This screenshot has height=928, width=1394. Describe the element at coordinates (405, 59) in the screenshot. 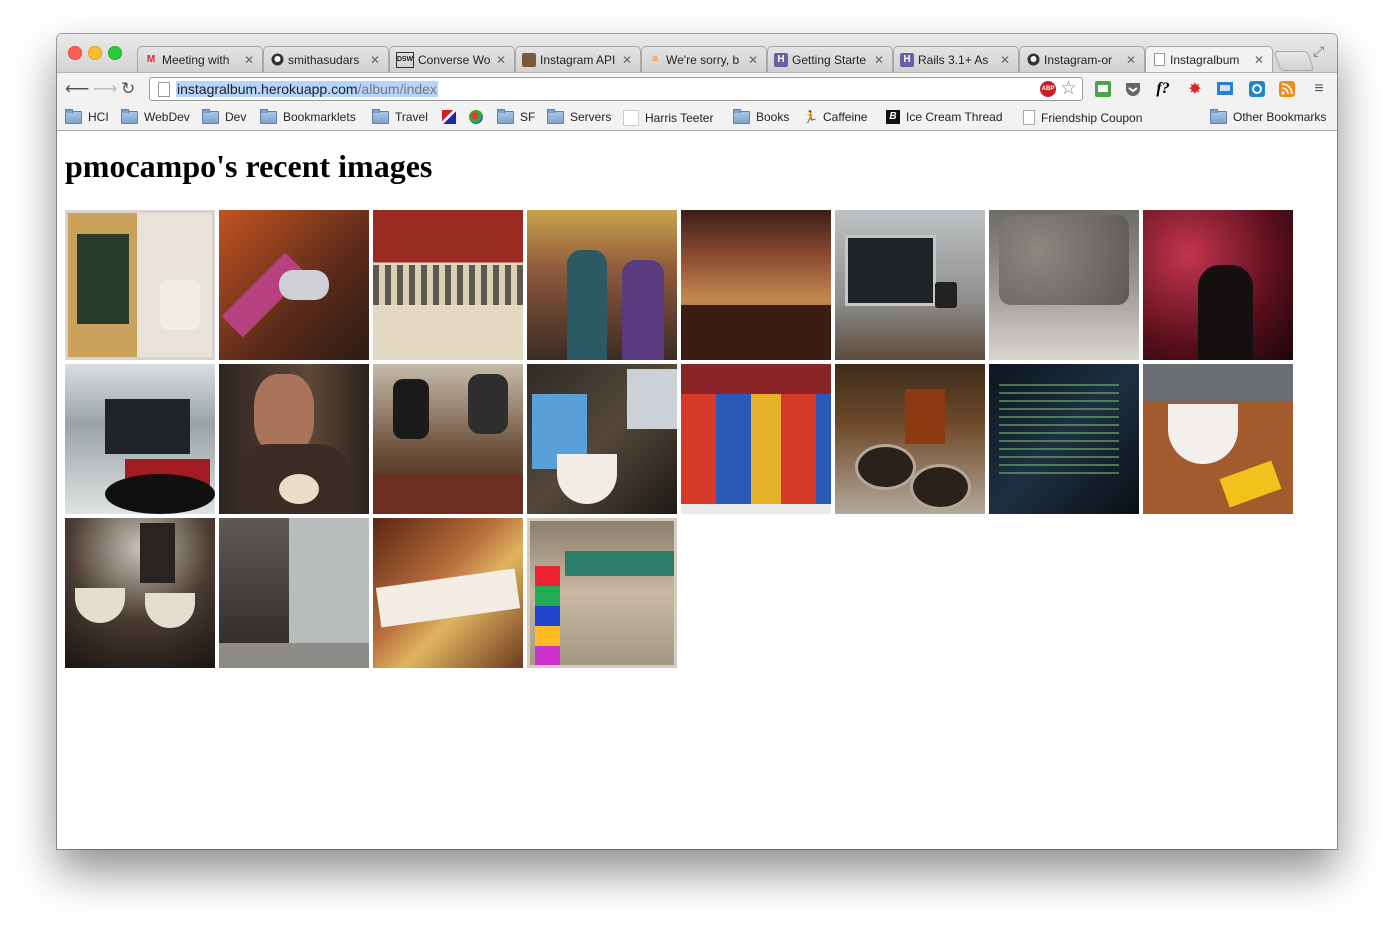

I see `dsw-icon: DSW` at that location.